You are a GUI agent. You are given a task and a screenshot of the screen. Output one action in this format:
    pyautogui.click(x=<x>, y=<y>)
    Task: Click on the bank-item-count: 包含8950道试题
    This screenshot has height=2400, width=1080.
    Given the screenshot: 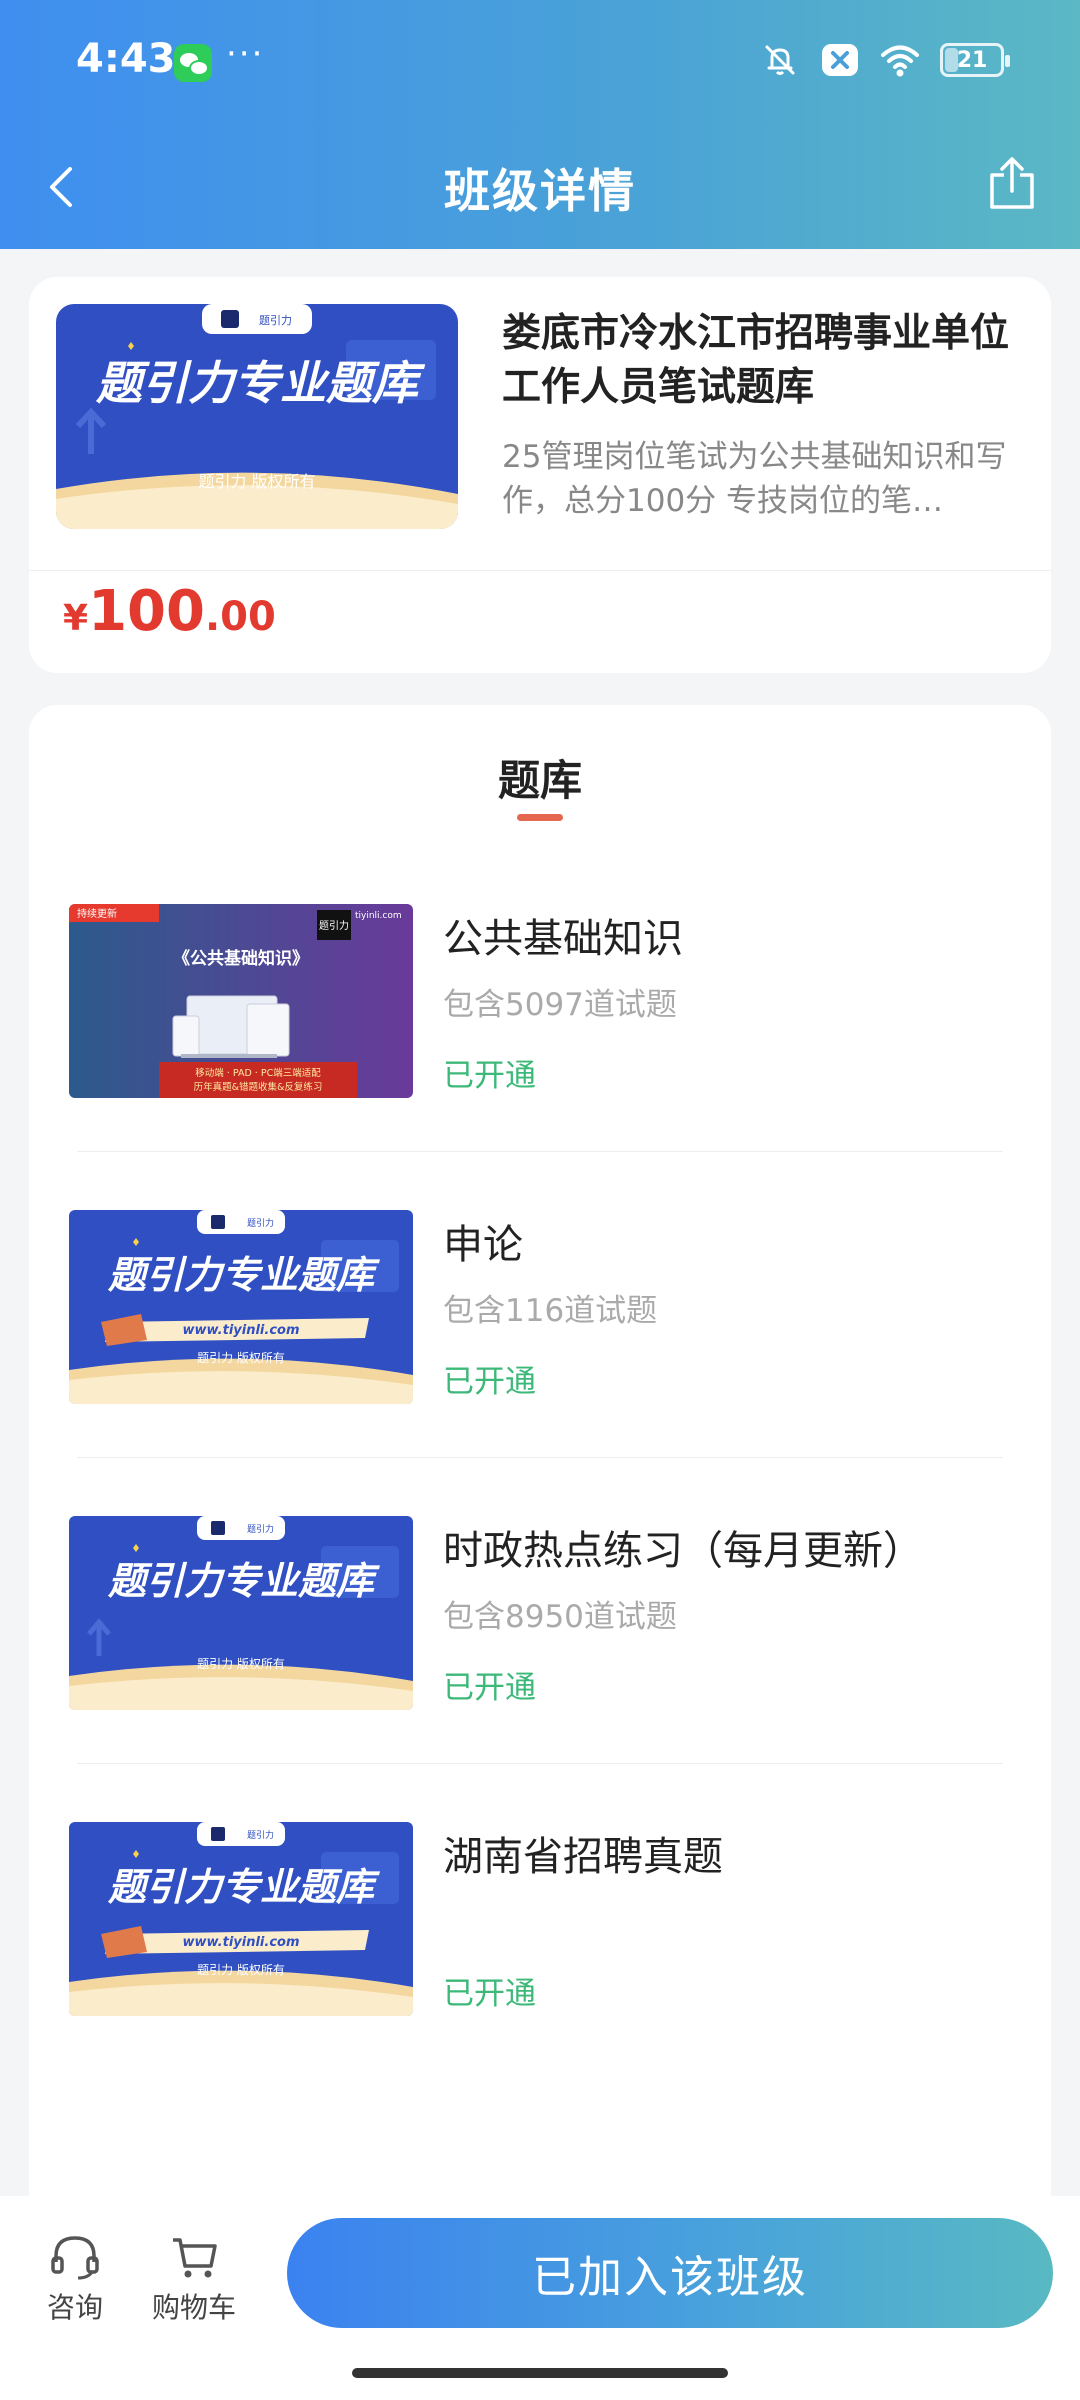 What is the action you would take?
    pyautogui.click(x=560, y=1617)
    